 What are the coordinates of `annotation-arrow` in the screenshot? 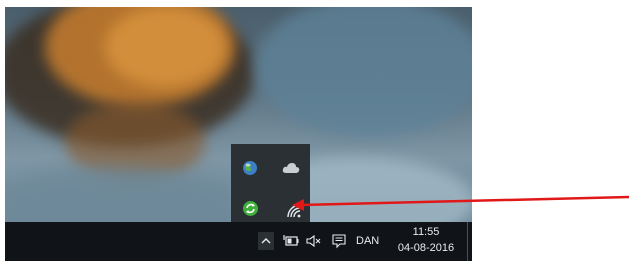 It's located at (461, 203).